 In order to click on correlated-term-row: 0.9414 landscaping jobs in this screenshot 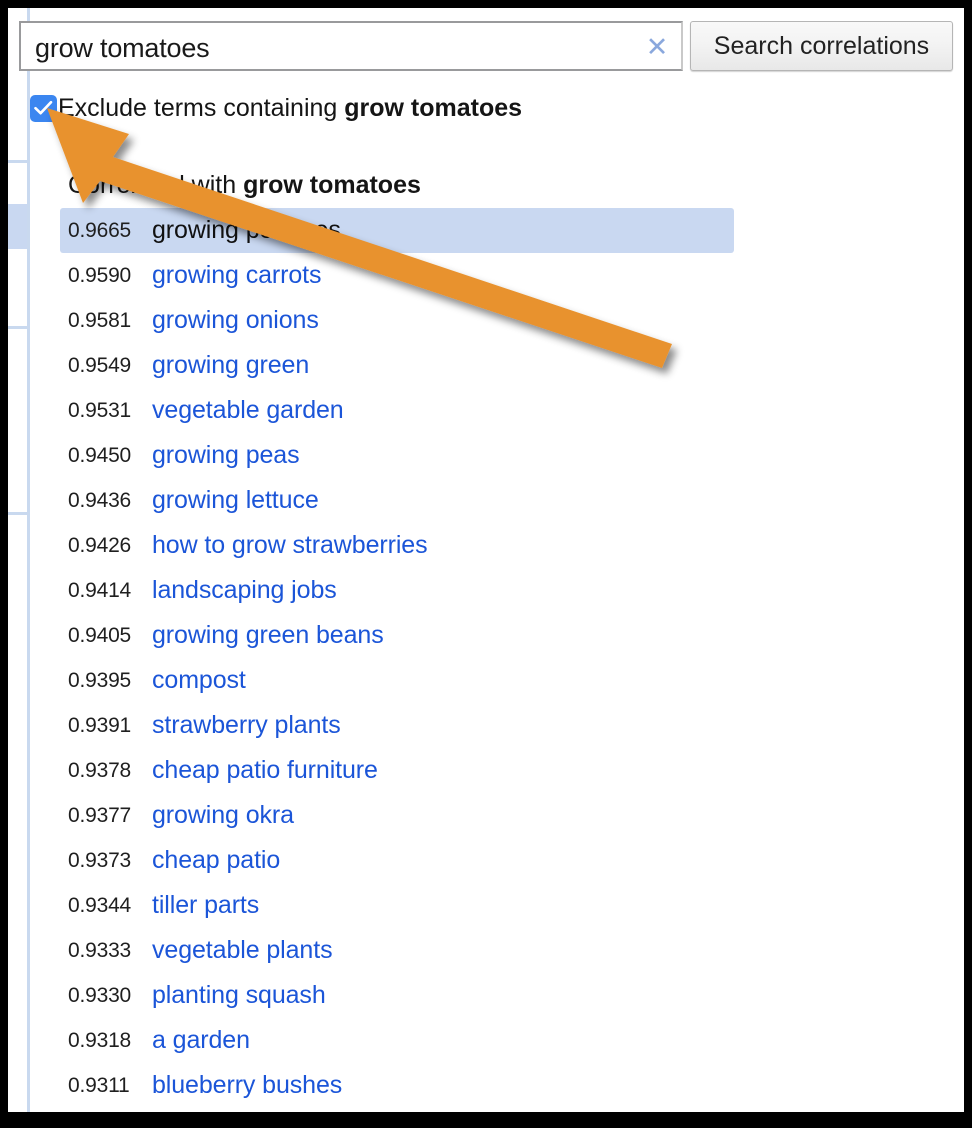, I will do `click(397, 590)`.